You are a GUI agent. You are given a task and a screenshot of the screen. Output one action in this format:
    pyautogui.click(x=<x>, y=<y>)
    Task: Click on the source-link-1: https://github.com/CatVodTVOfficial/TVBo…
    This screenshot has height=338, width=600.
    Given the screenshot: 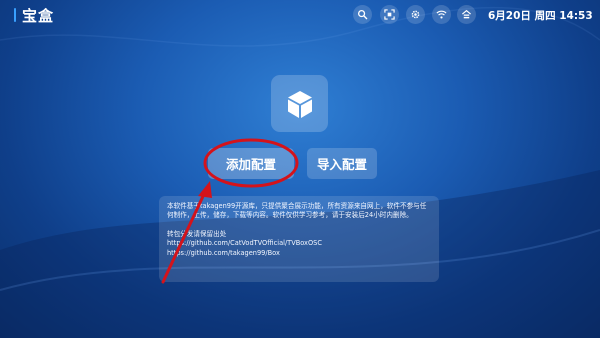 What is the action you would take?
    pyautogui.click(x=299, y=243)
    